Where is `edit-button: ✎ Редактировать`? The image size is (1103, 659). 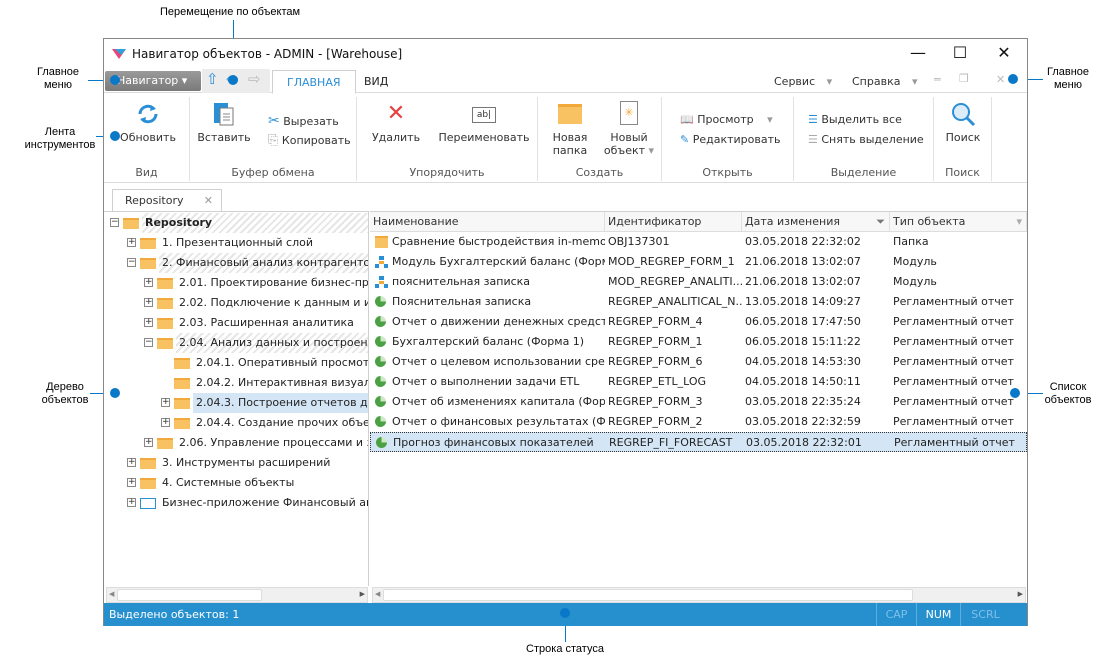
edit-button: ✎ Редактировать is located at coordinates (730, 139).